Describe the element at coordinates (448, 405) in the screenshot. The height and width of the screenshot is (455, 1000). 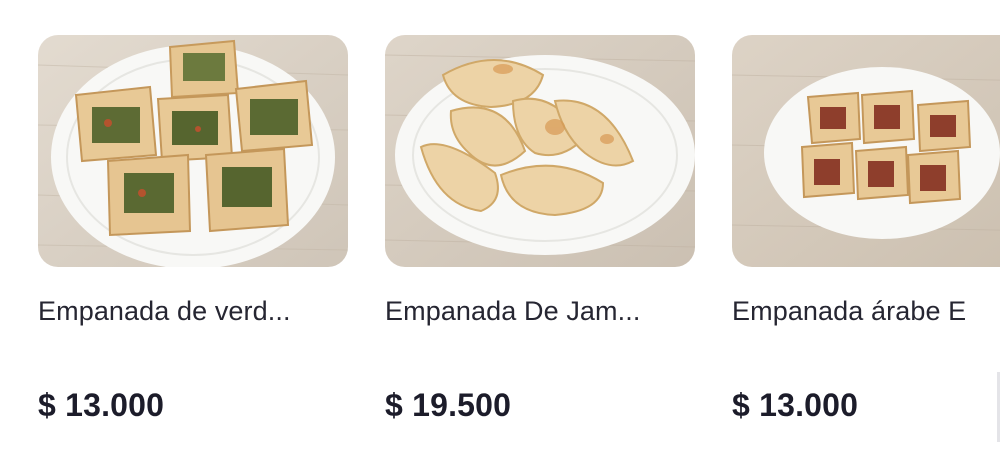
I see `product-price: $ 19.500` at that location.